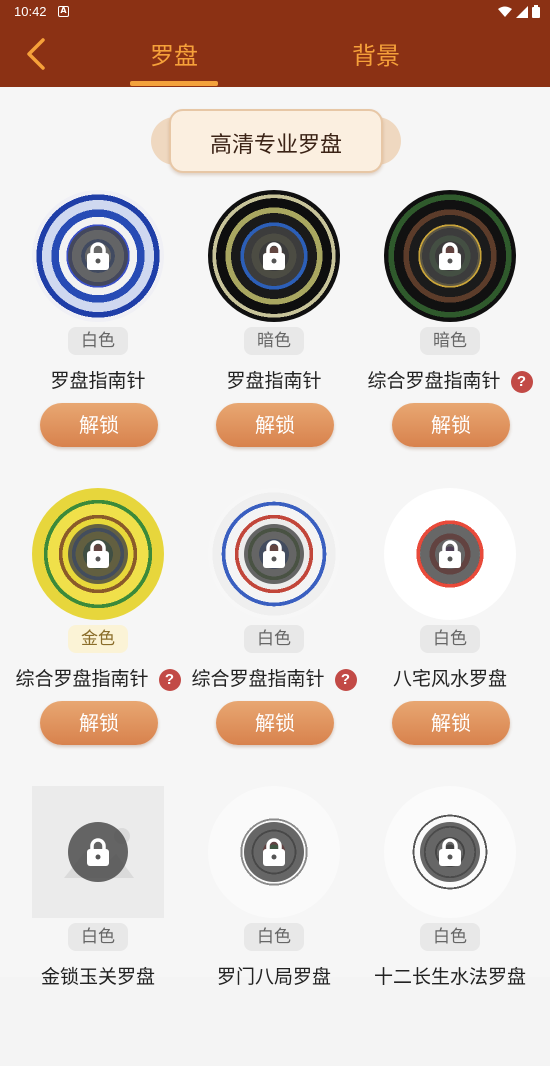  What do you see at coordinates (30, 11) in the screenshot?
I see `clock: 10:42` at bounding box center [30, 11].